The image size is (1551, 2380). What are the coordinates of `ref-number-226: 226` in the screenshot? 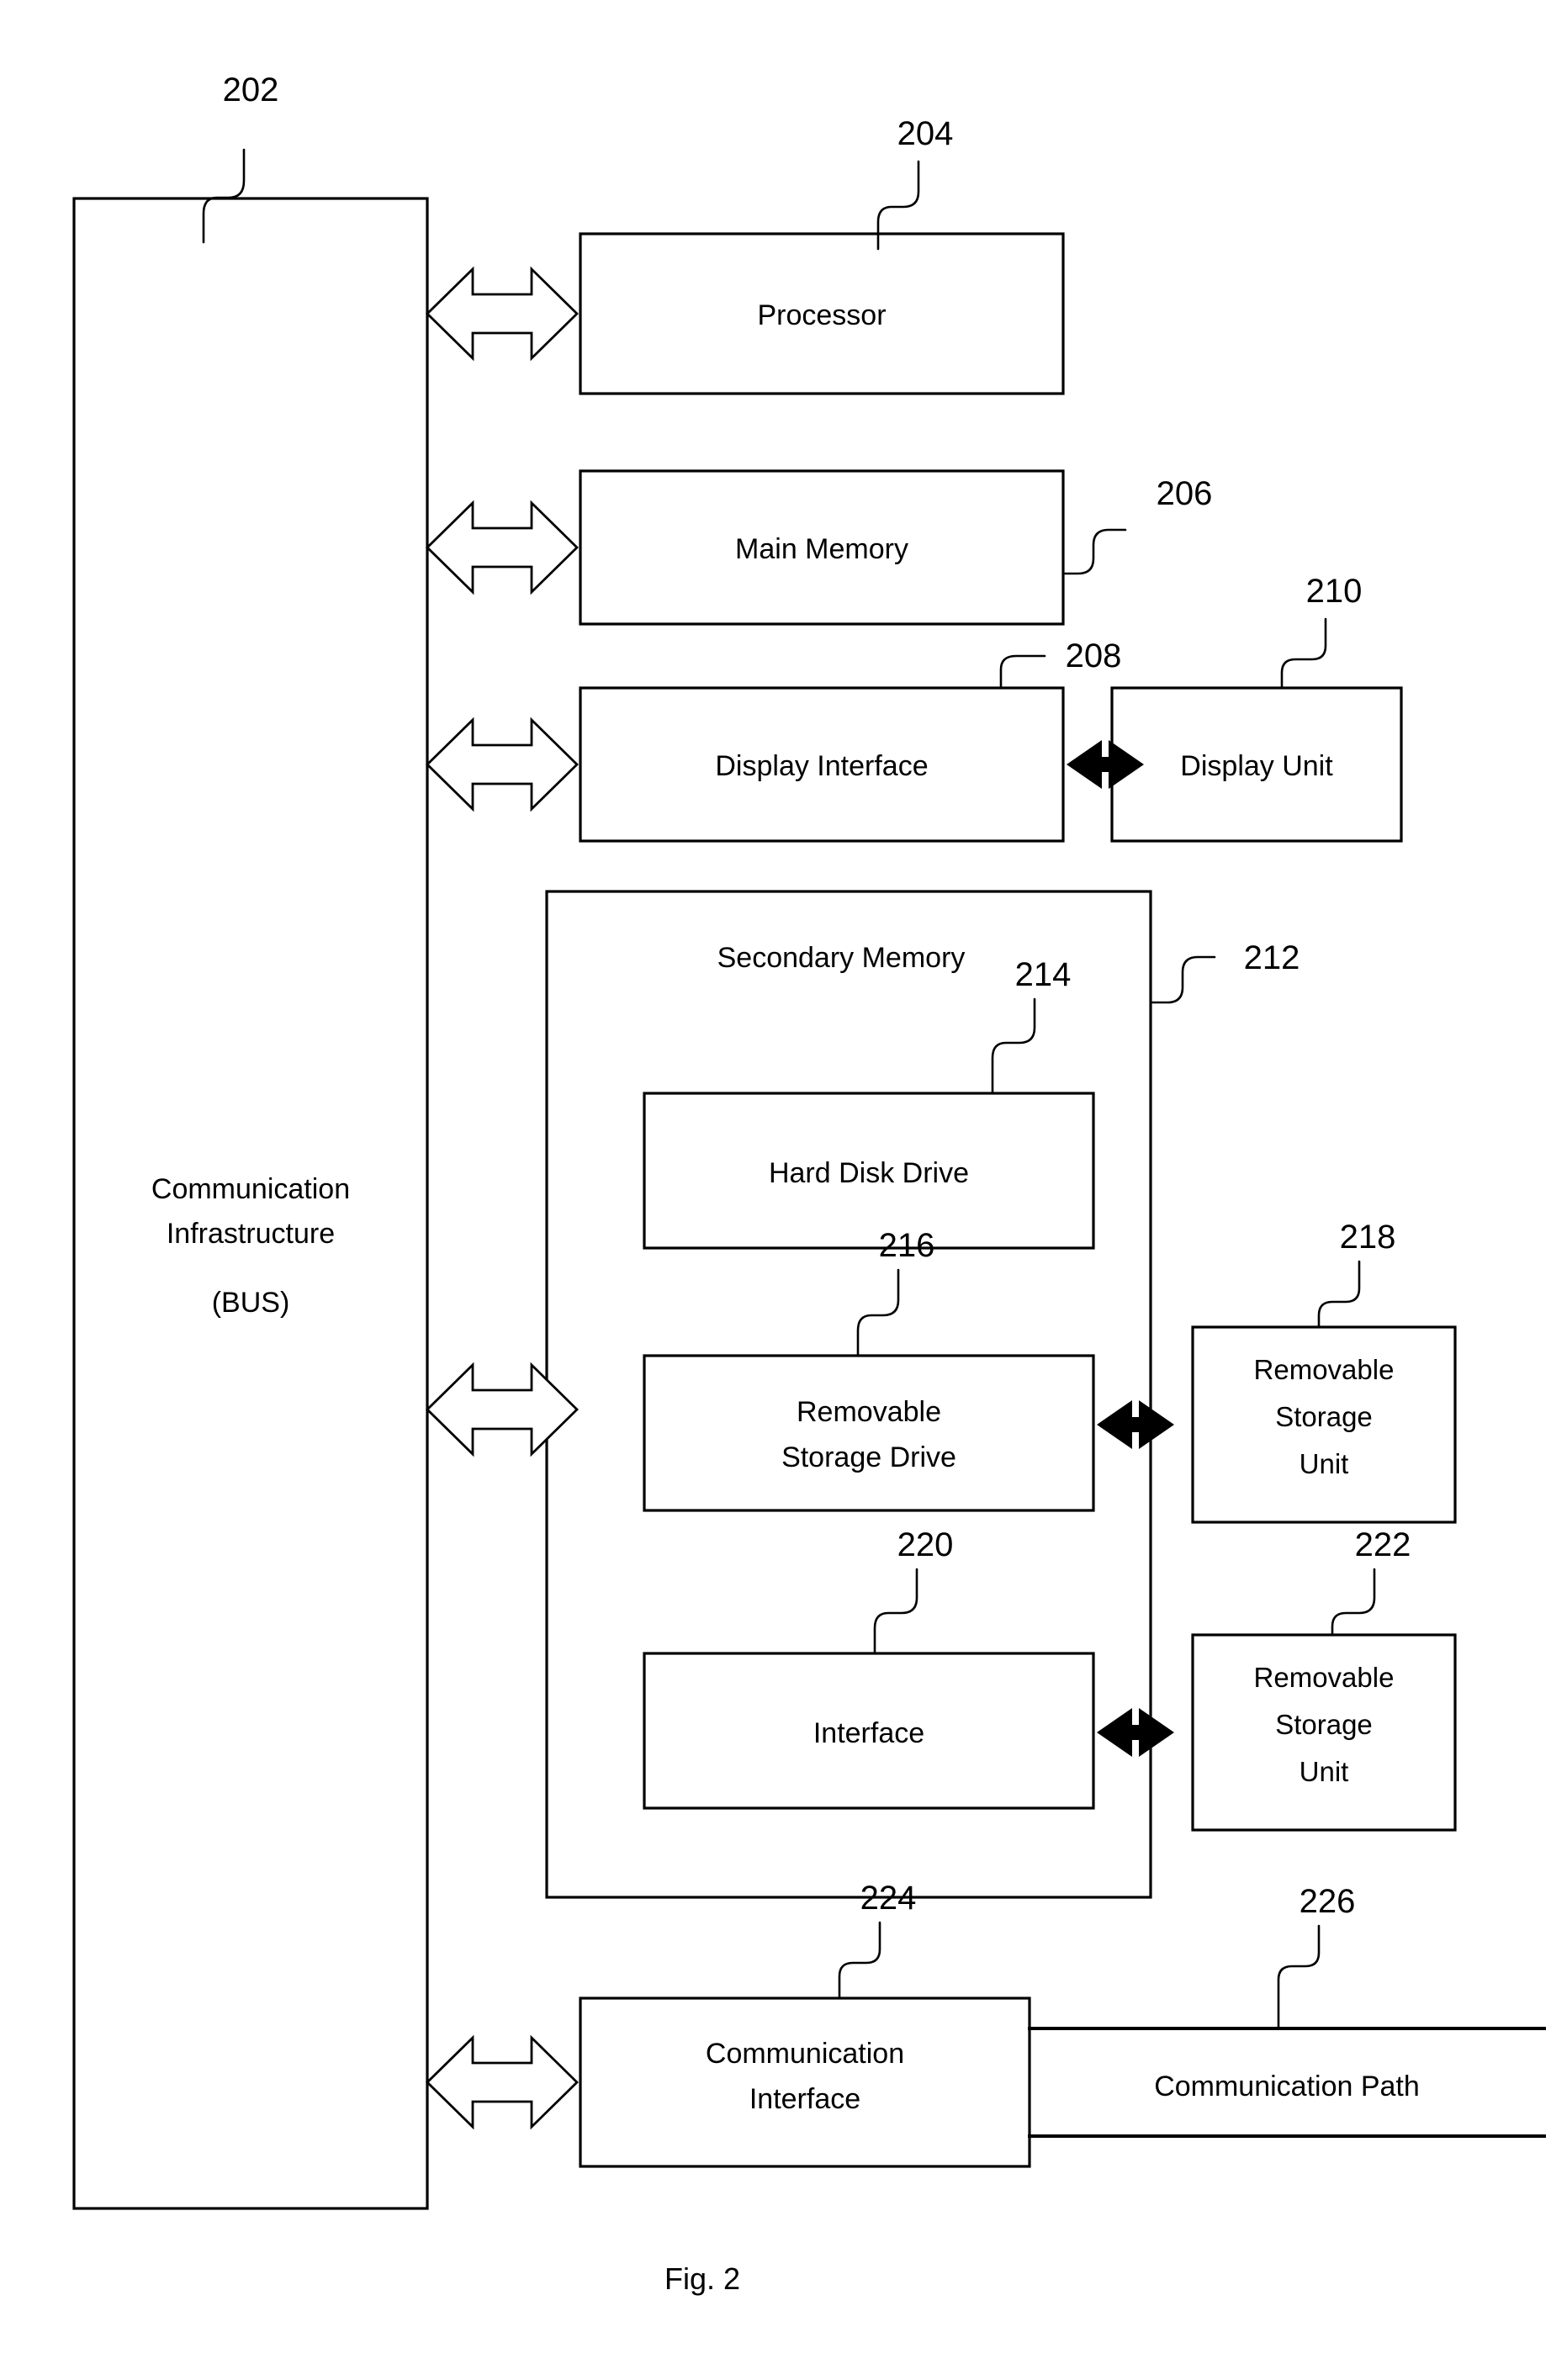 It's located at (1328, 1901).